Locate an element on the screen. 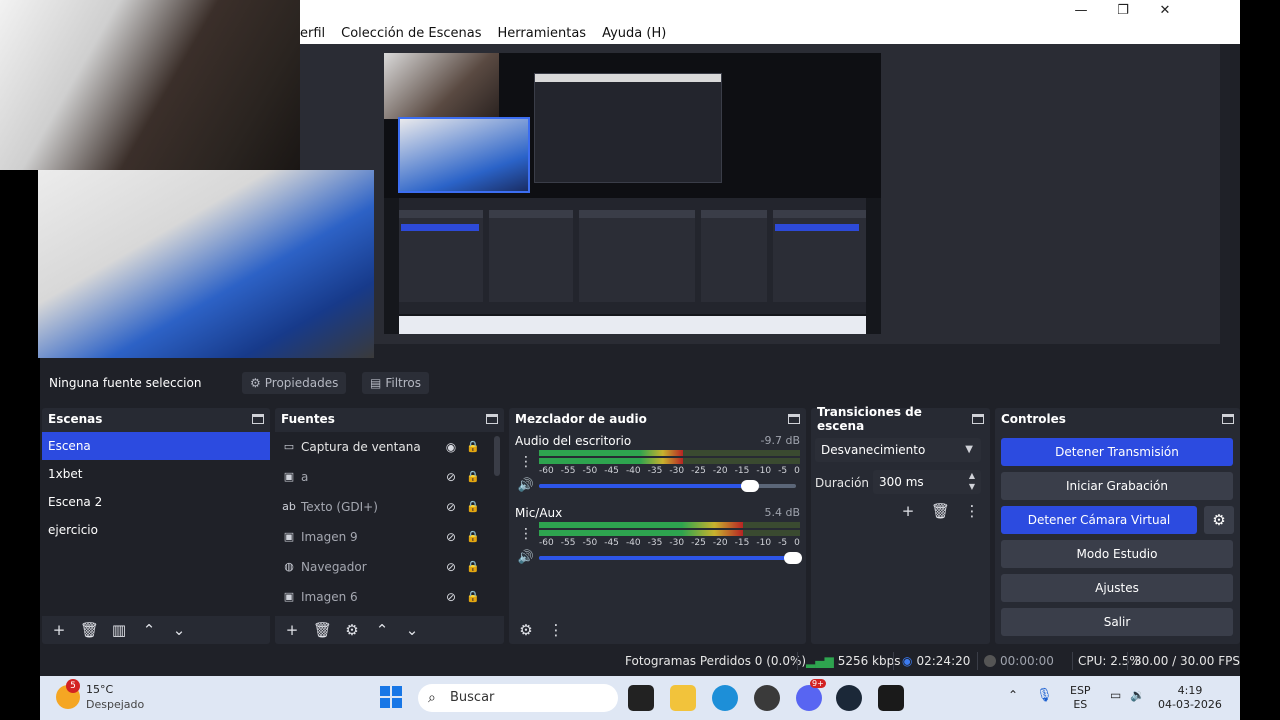  maximize-button: ❐ is located at coordinates (1123, 11).